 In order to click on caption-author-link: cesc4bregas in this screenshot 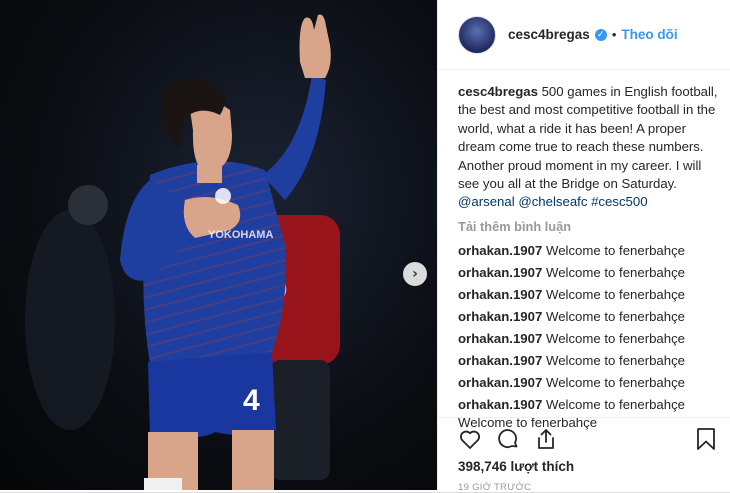, I will do `click(498, 91)`.